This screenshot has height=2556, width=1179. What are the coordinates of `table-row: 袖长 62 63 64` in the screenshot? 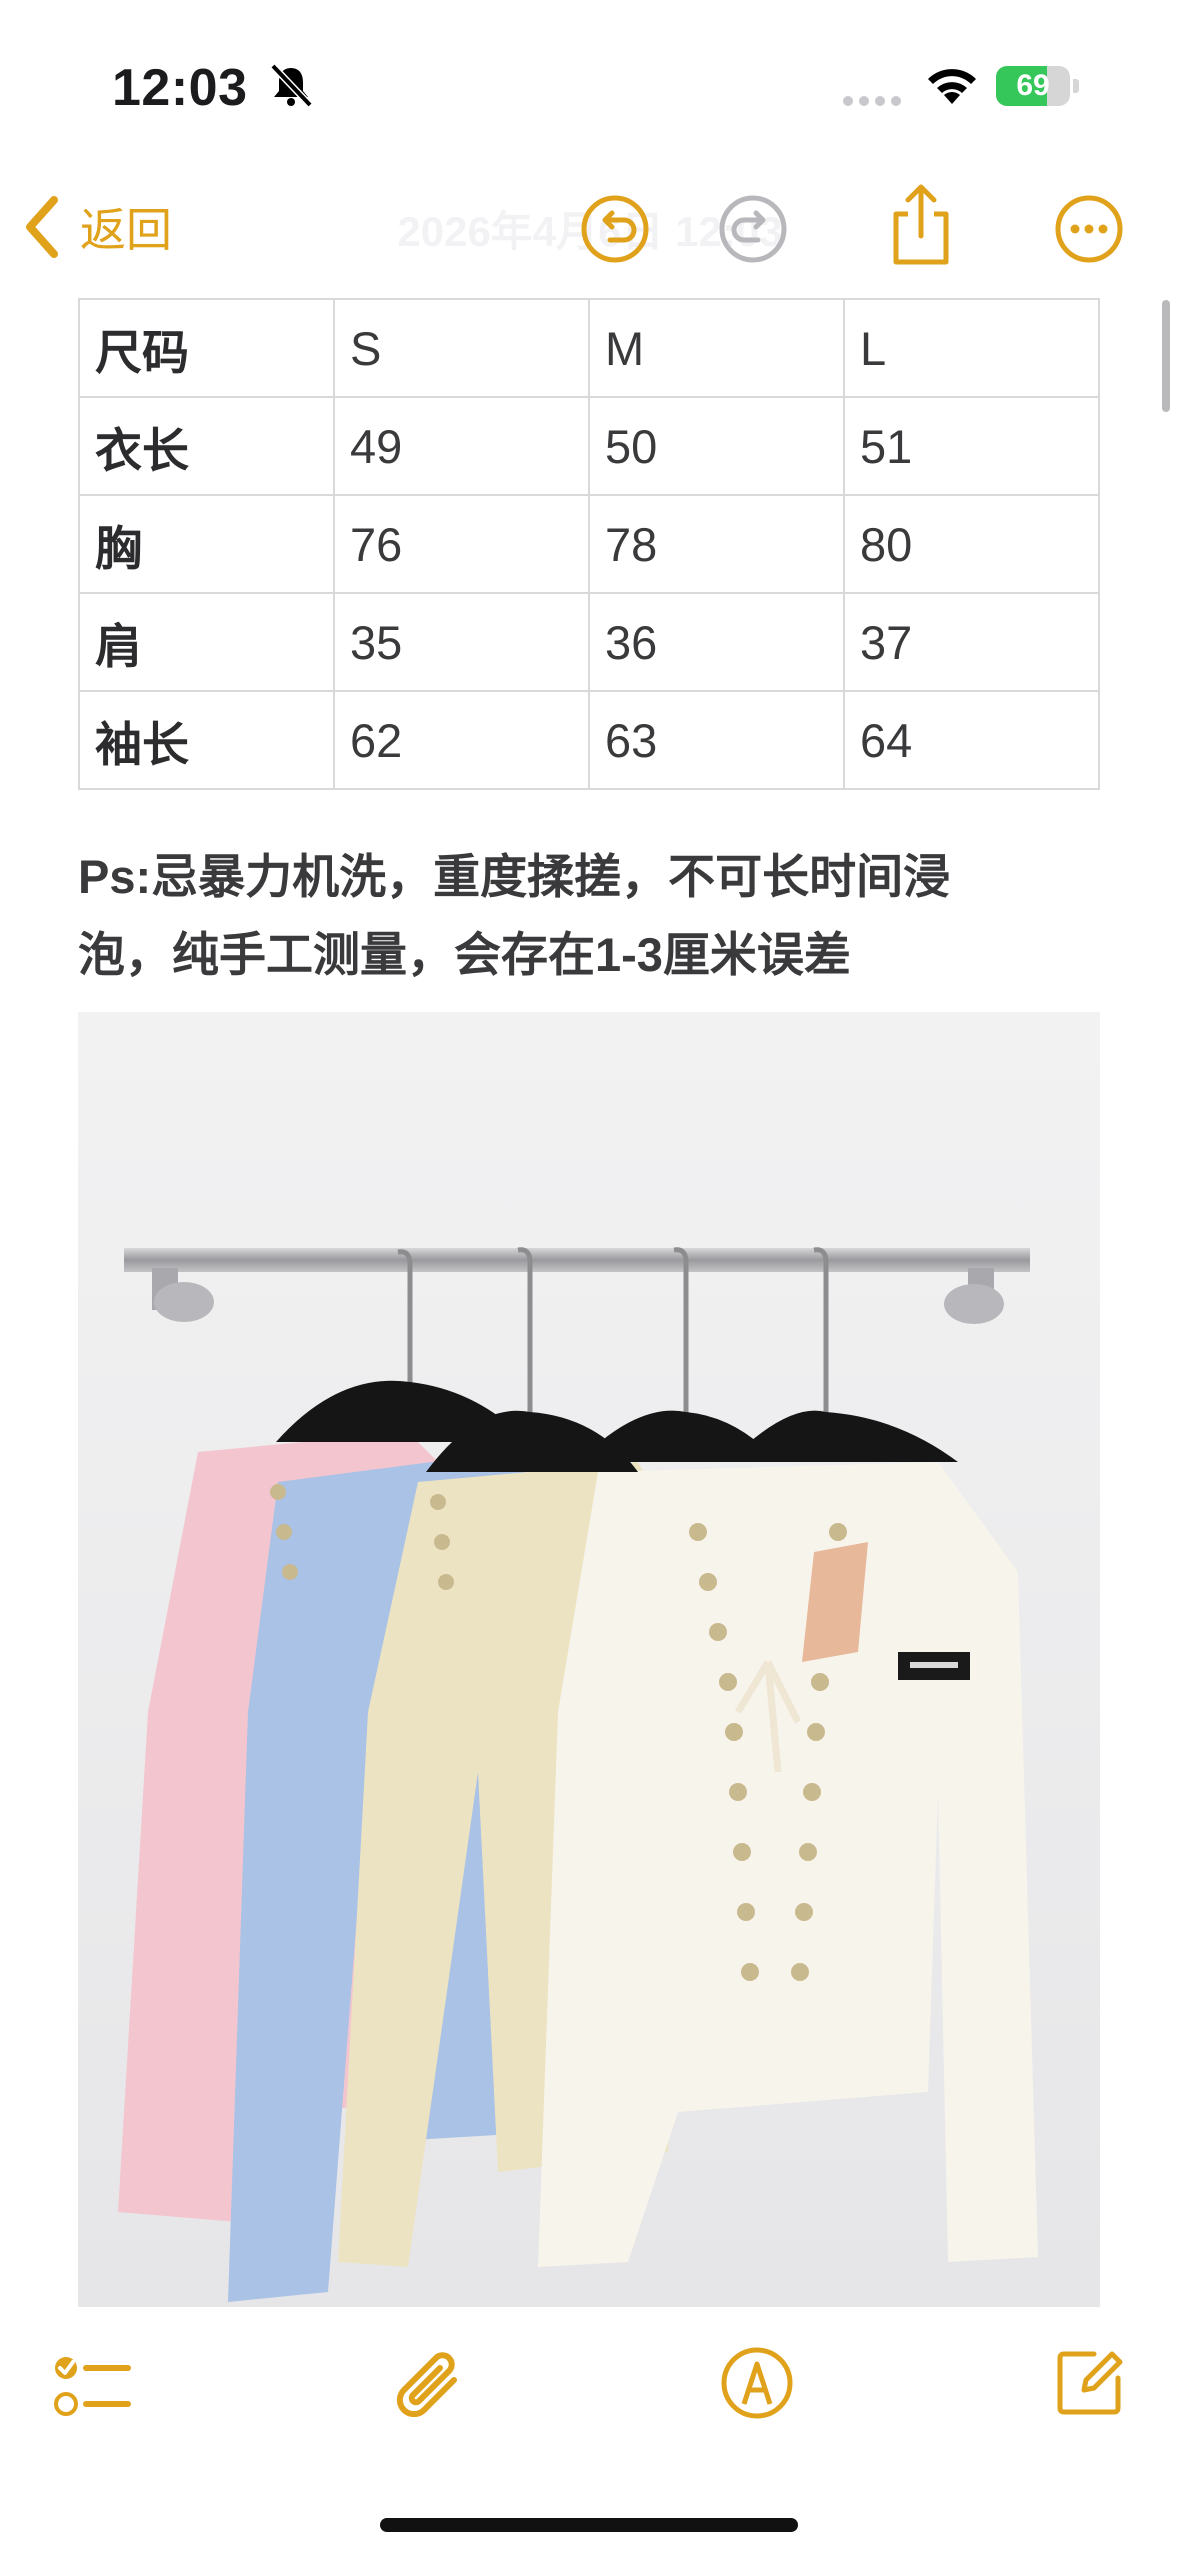 It's located at (589, 740).